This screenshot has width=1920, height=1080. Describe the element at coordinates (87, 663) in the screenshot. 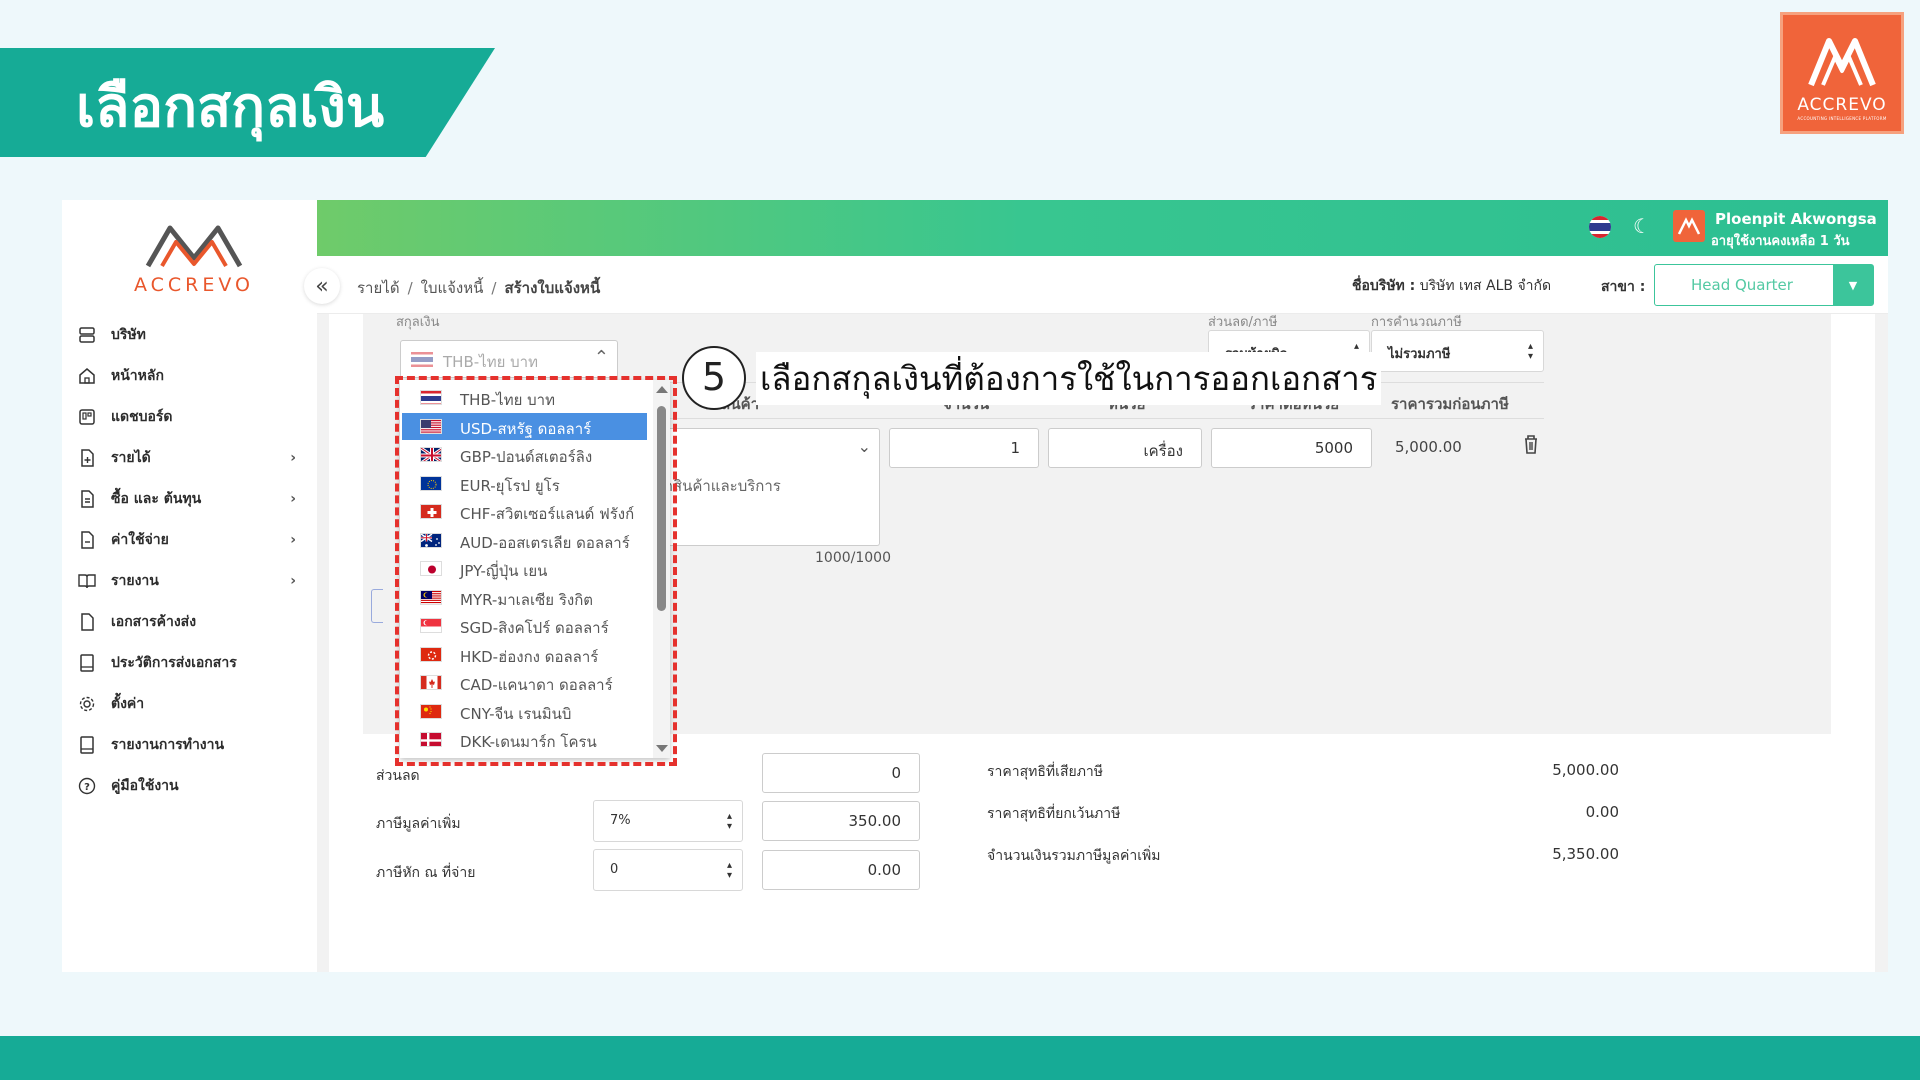

I see `history-book-icon` at that location.